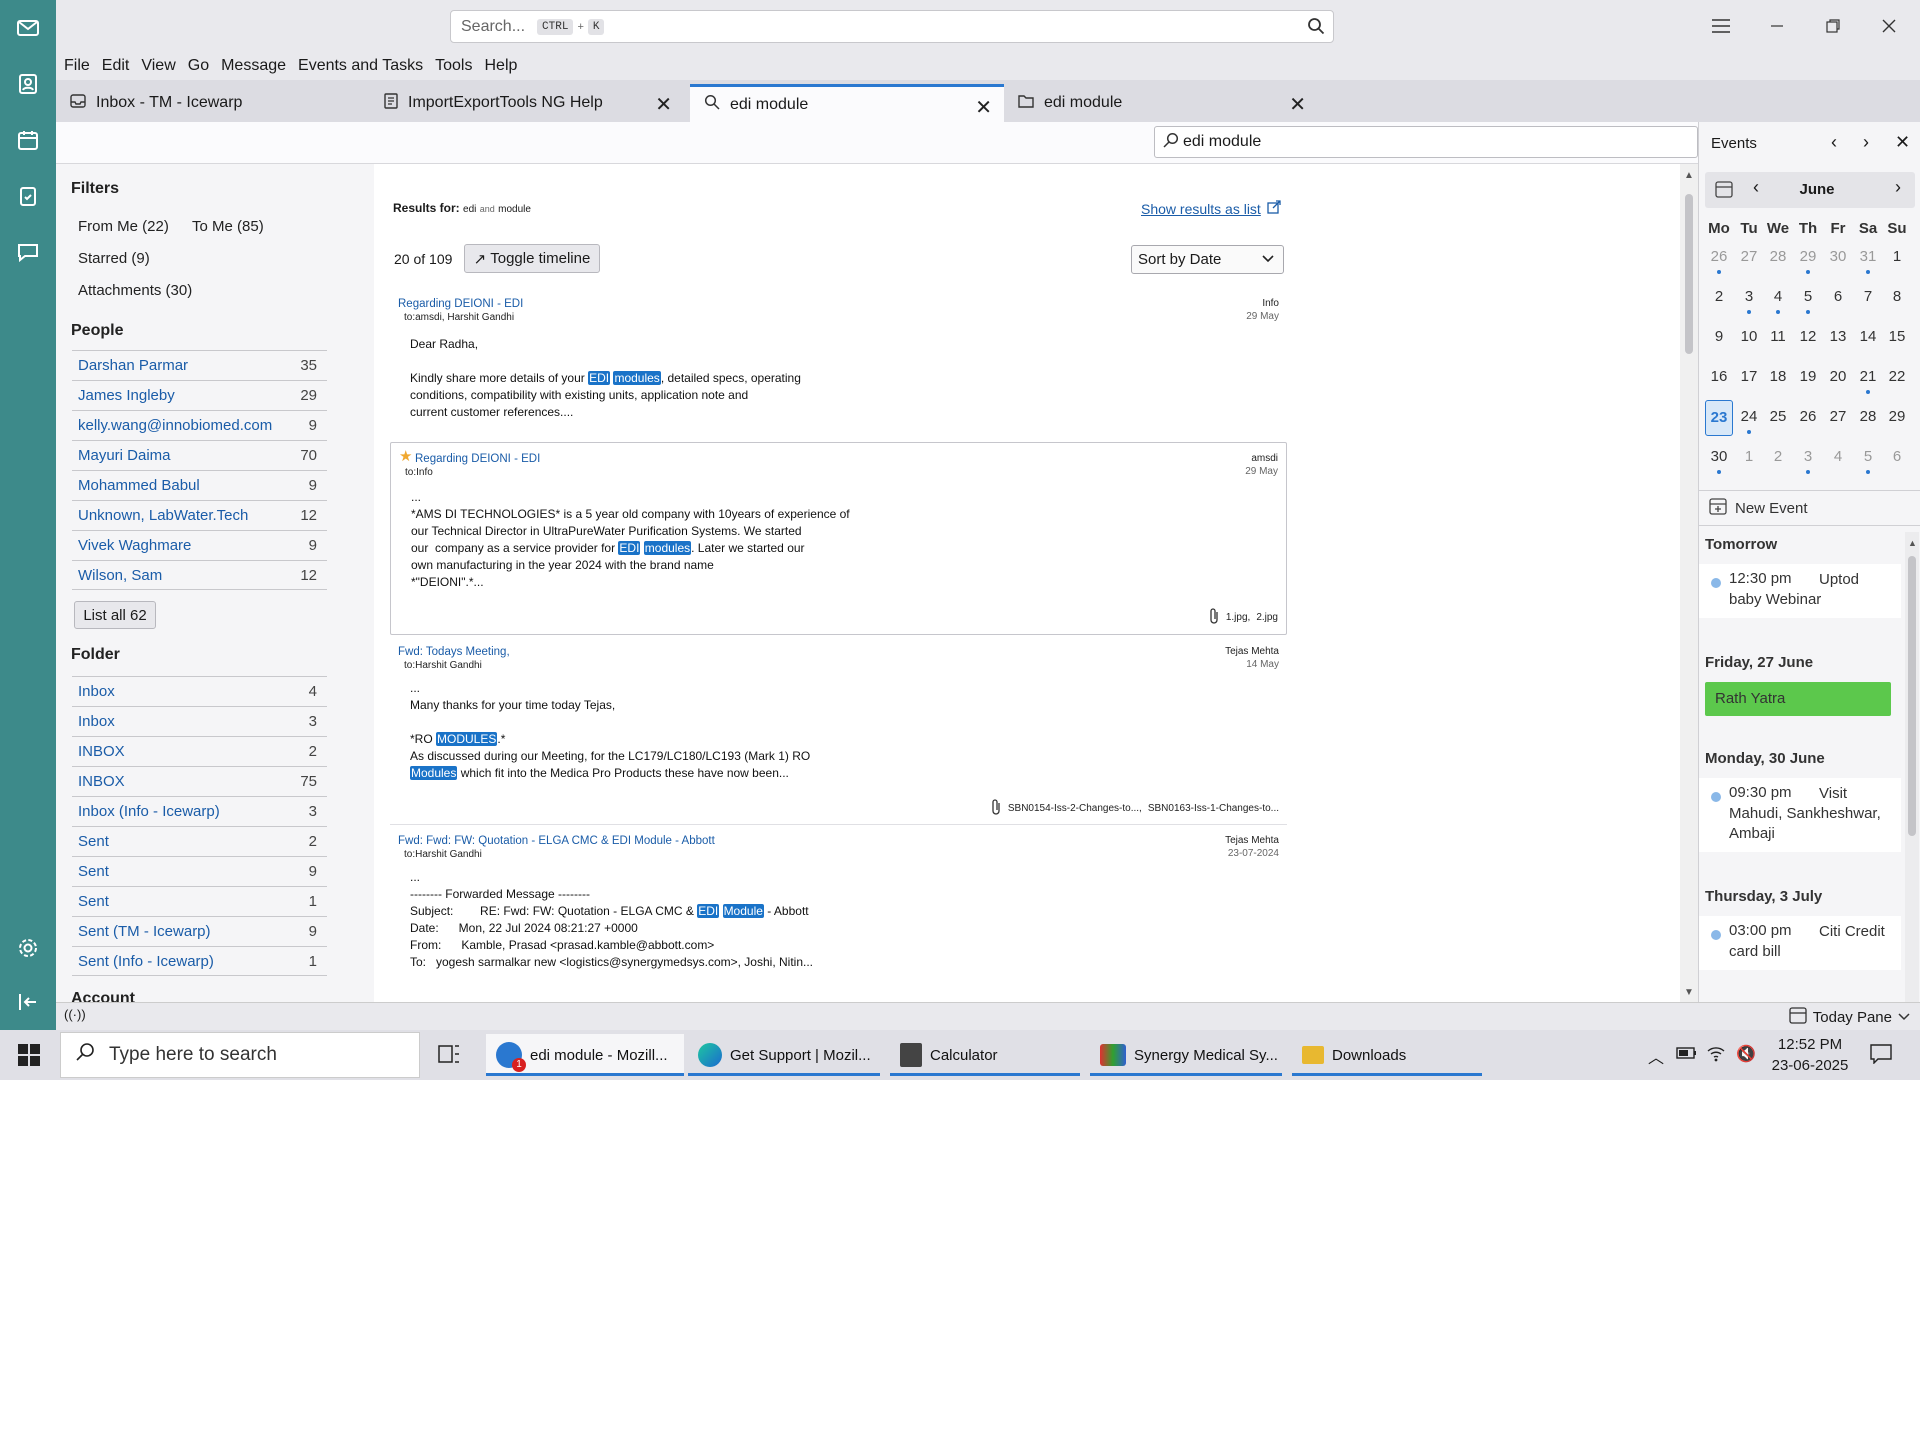  I want to click on folder-item: Inbox 3, so click(199, 721).